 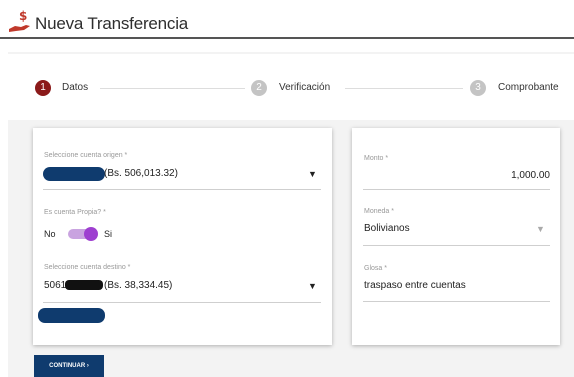 I want to click on currency-underline, so click(x=456, y=245).